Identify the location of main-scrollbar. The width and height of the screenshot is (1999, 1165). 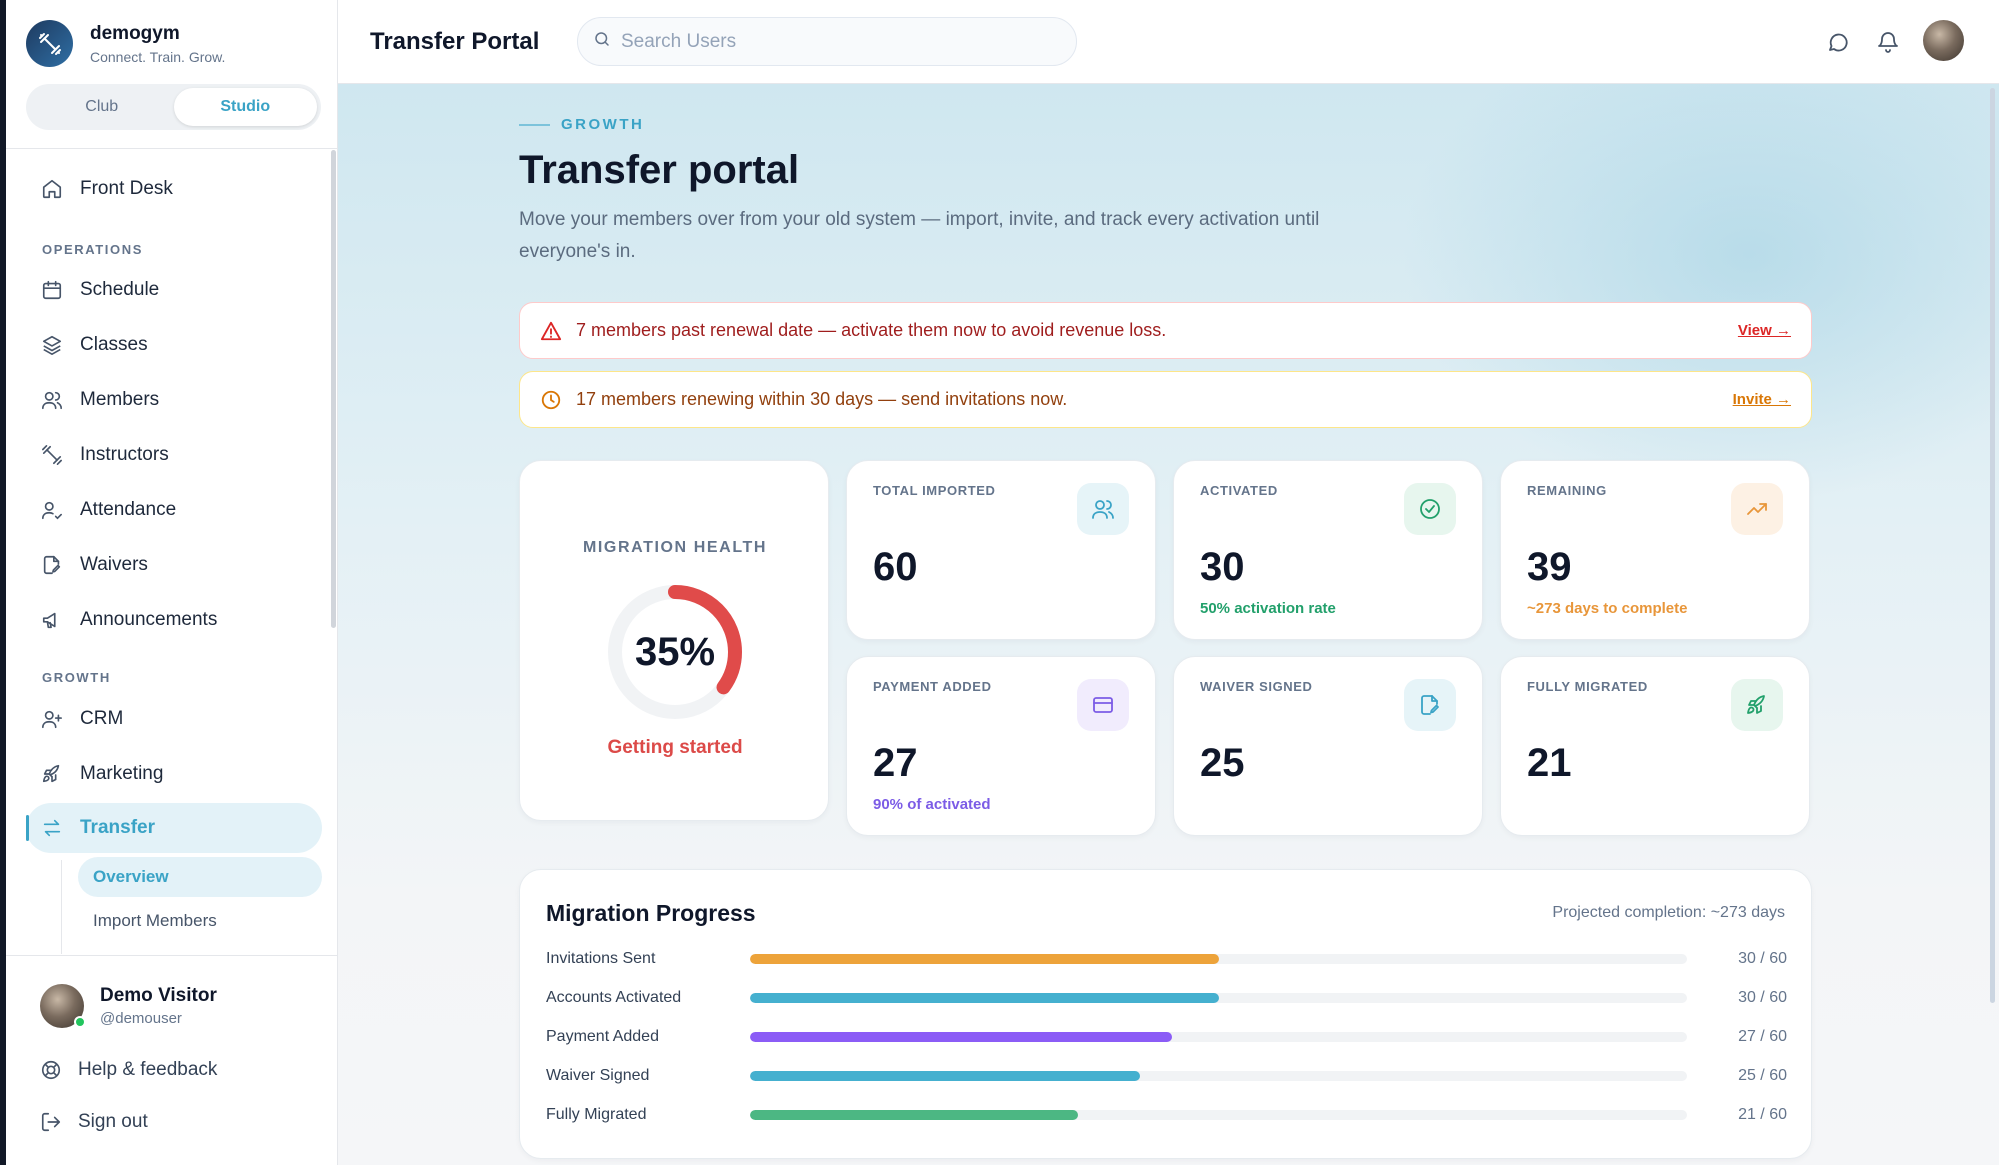
(1992, 545).